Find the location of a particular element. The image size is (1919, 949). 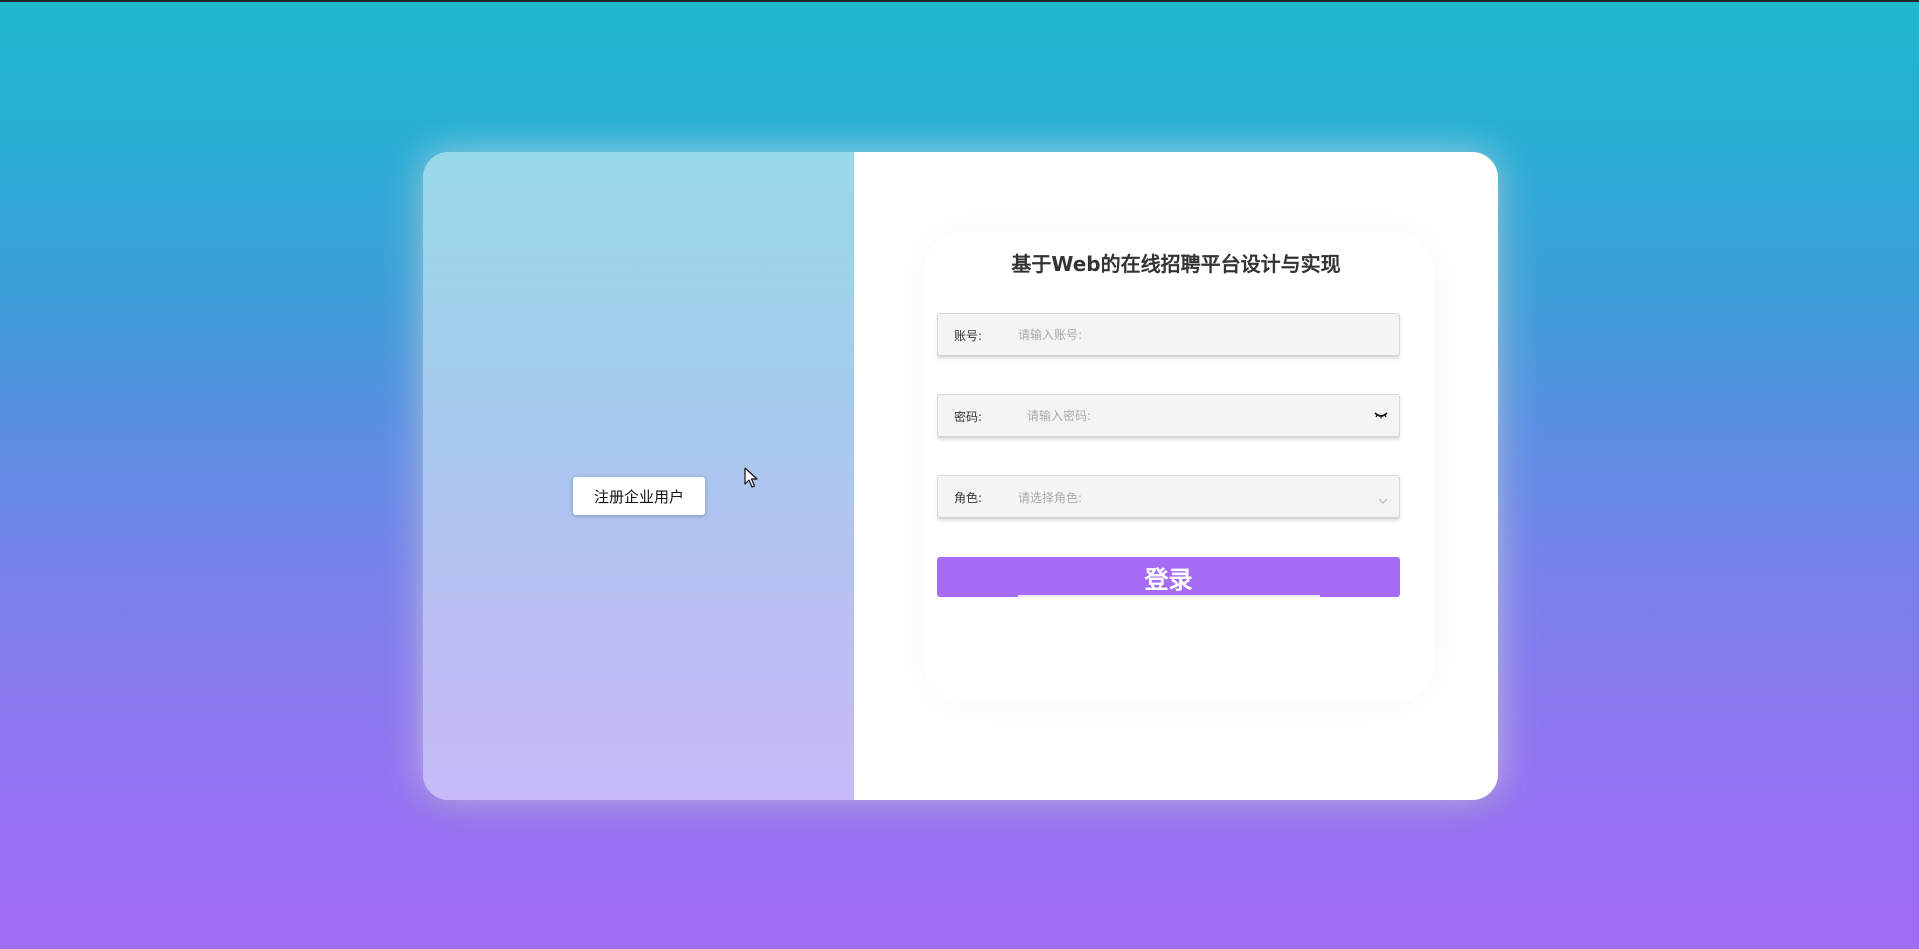

mouse-cursor-icon is located at coordinates (751, 478).